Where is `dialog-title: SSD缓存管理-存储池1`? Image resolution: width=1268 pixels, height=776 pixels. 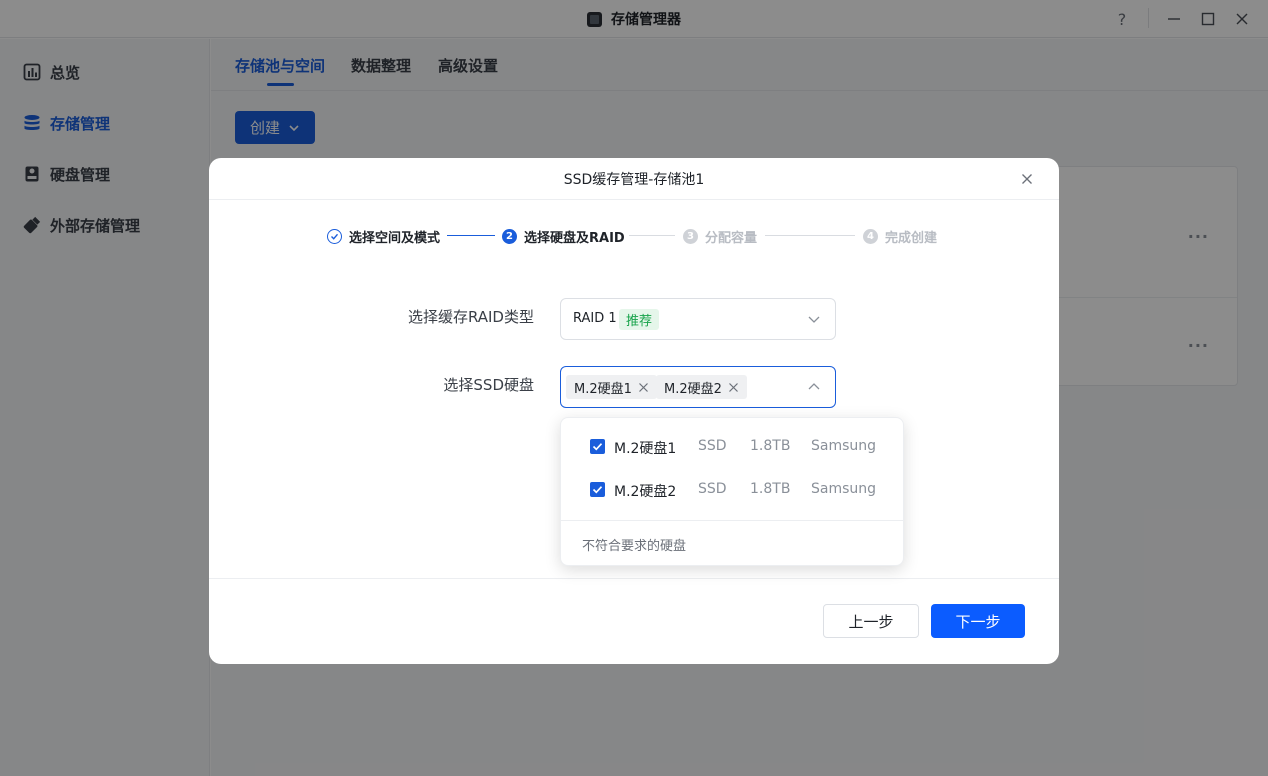
dialog-title: SSD缓存管理-存储池1 is located at coordinates (634, 179).